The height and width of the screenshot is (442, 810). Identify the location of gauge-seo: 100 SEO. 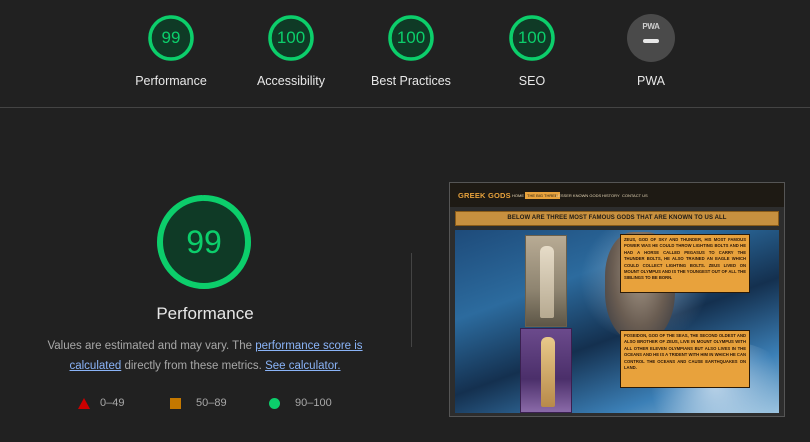
(532, 51).